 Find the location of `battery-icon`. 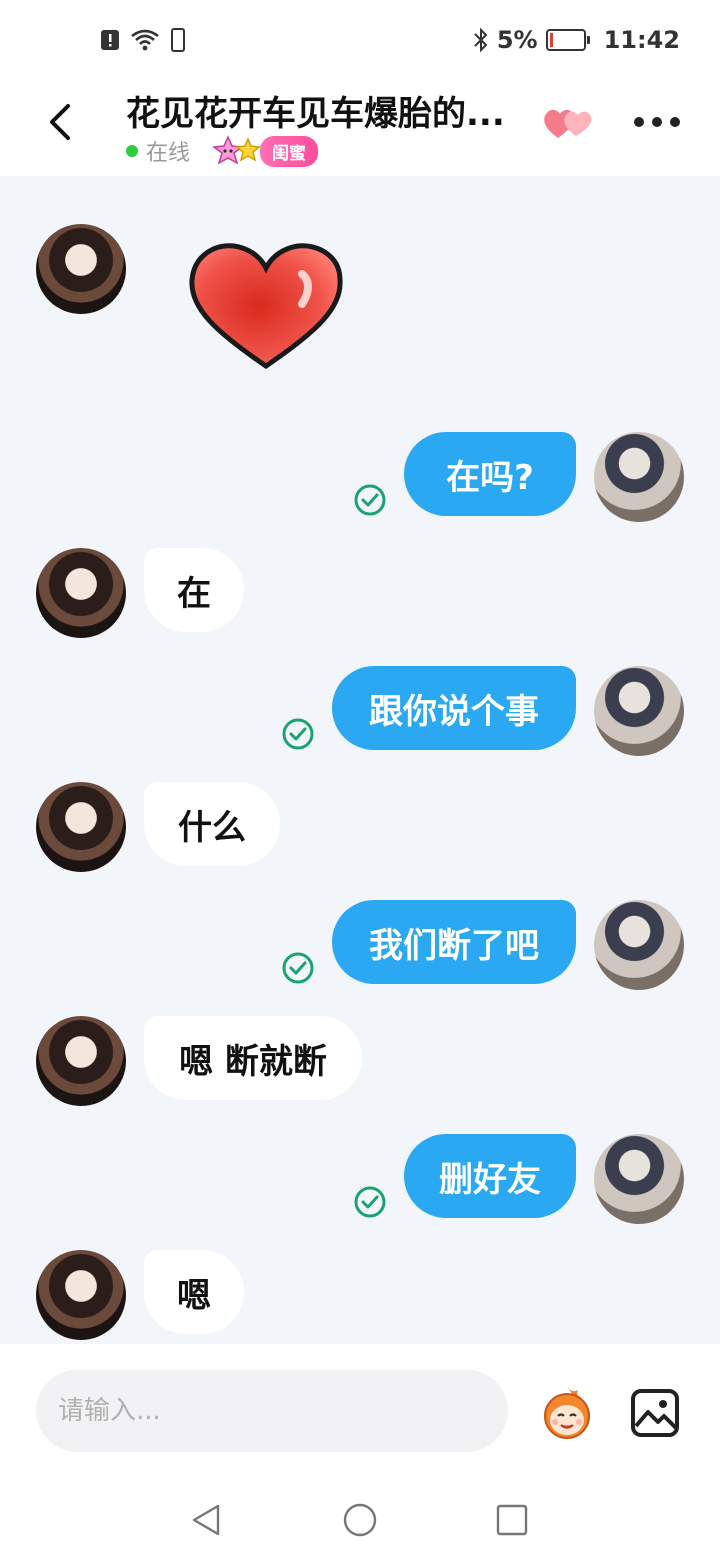

battery-icon is located at coordinates (567, 40).